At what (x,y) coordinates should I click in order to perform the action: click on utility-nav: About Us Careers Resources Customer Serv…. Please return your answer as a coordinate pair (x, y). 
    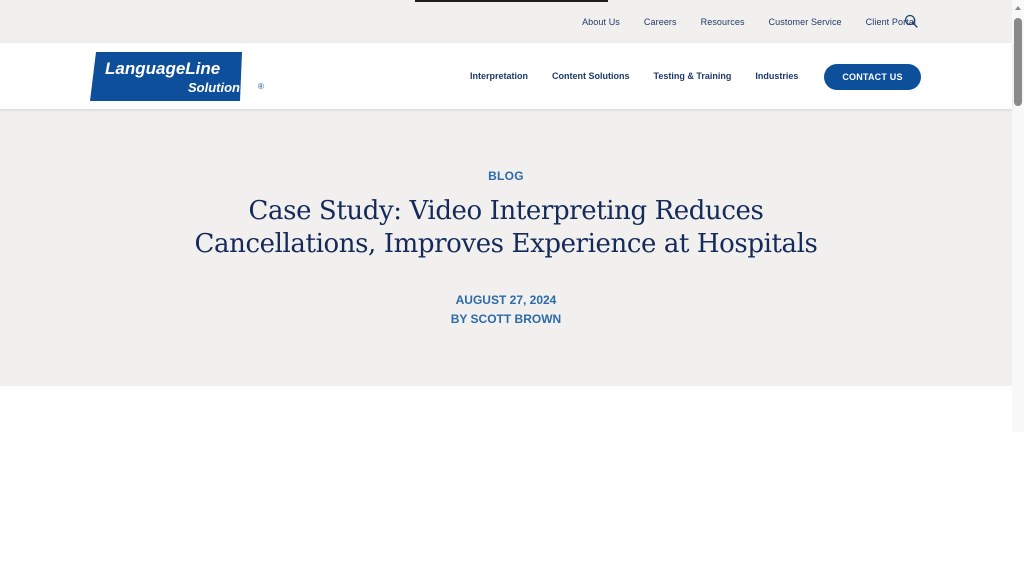
    Looking at the image, I should click on (737, 21).